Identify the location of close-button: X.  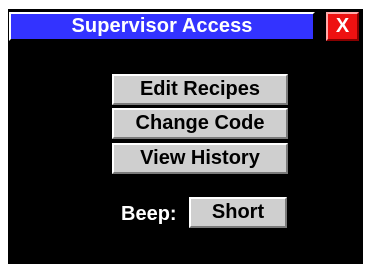
(342, 26).